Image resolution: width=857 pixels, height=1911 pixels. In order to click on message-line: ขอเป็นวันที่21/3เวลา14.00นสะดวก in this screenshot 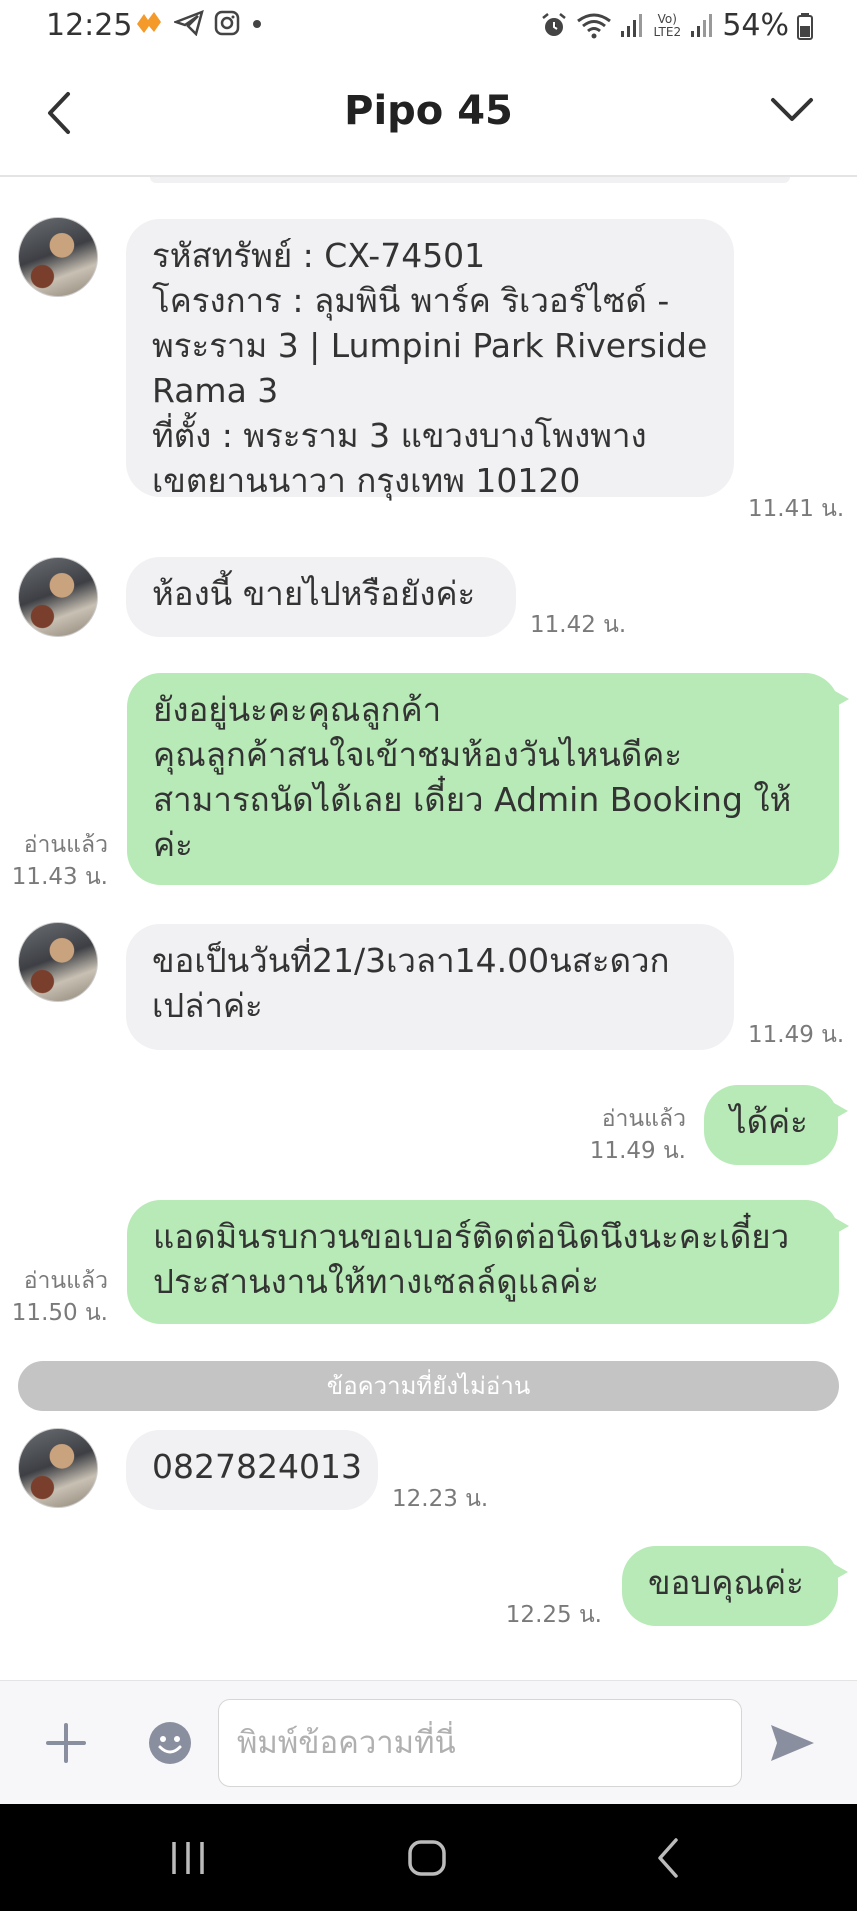, I will do `click(411, 960)`.